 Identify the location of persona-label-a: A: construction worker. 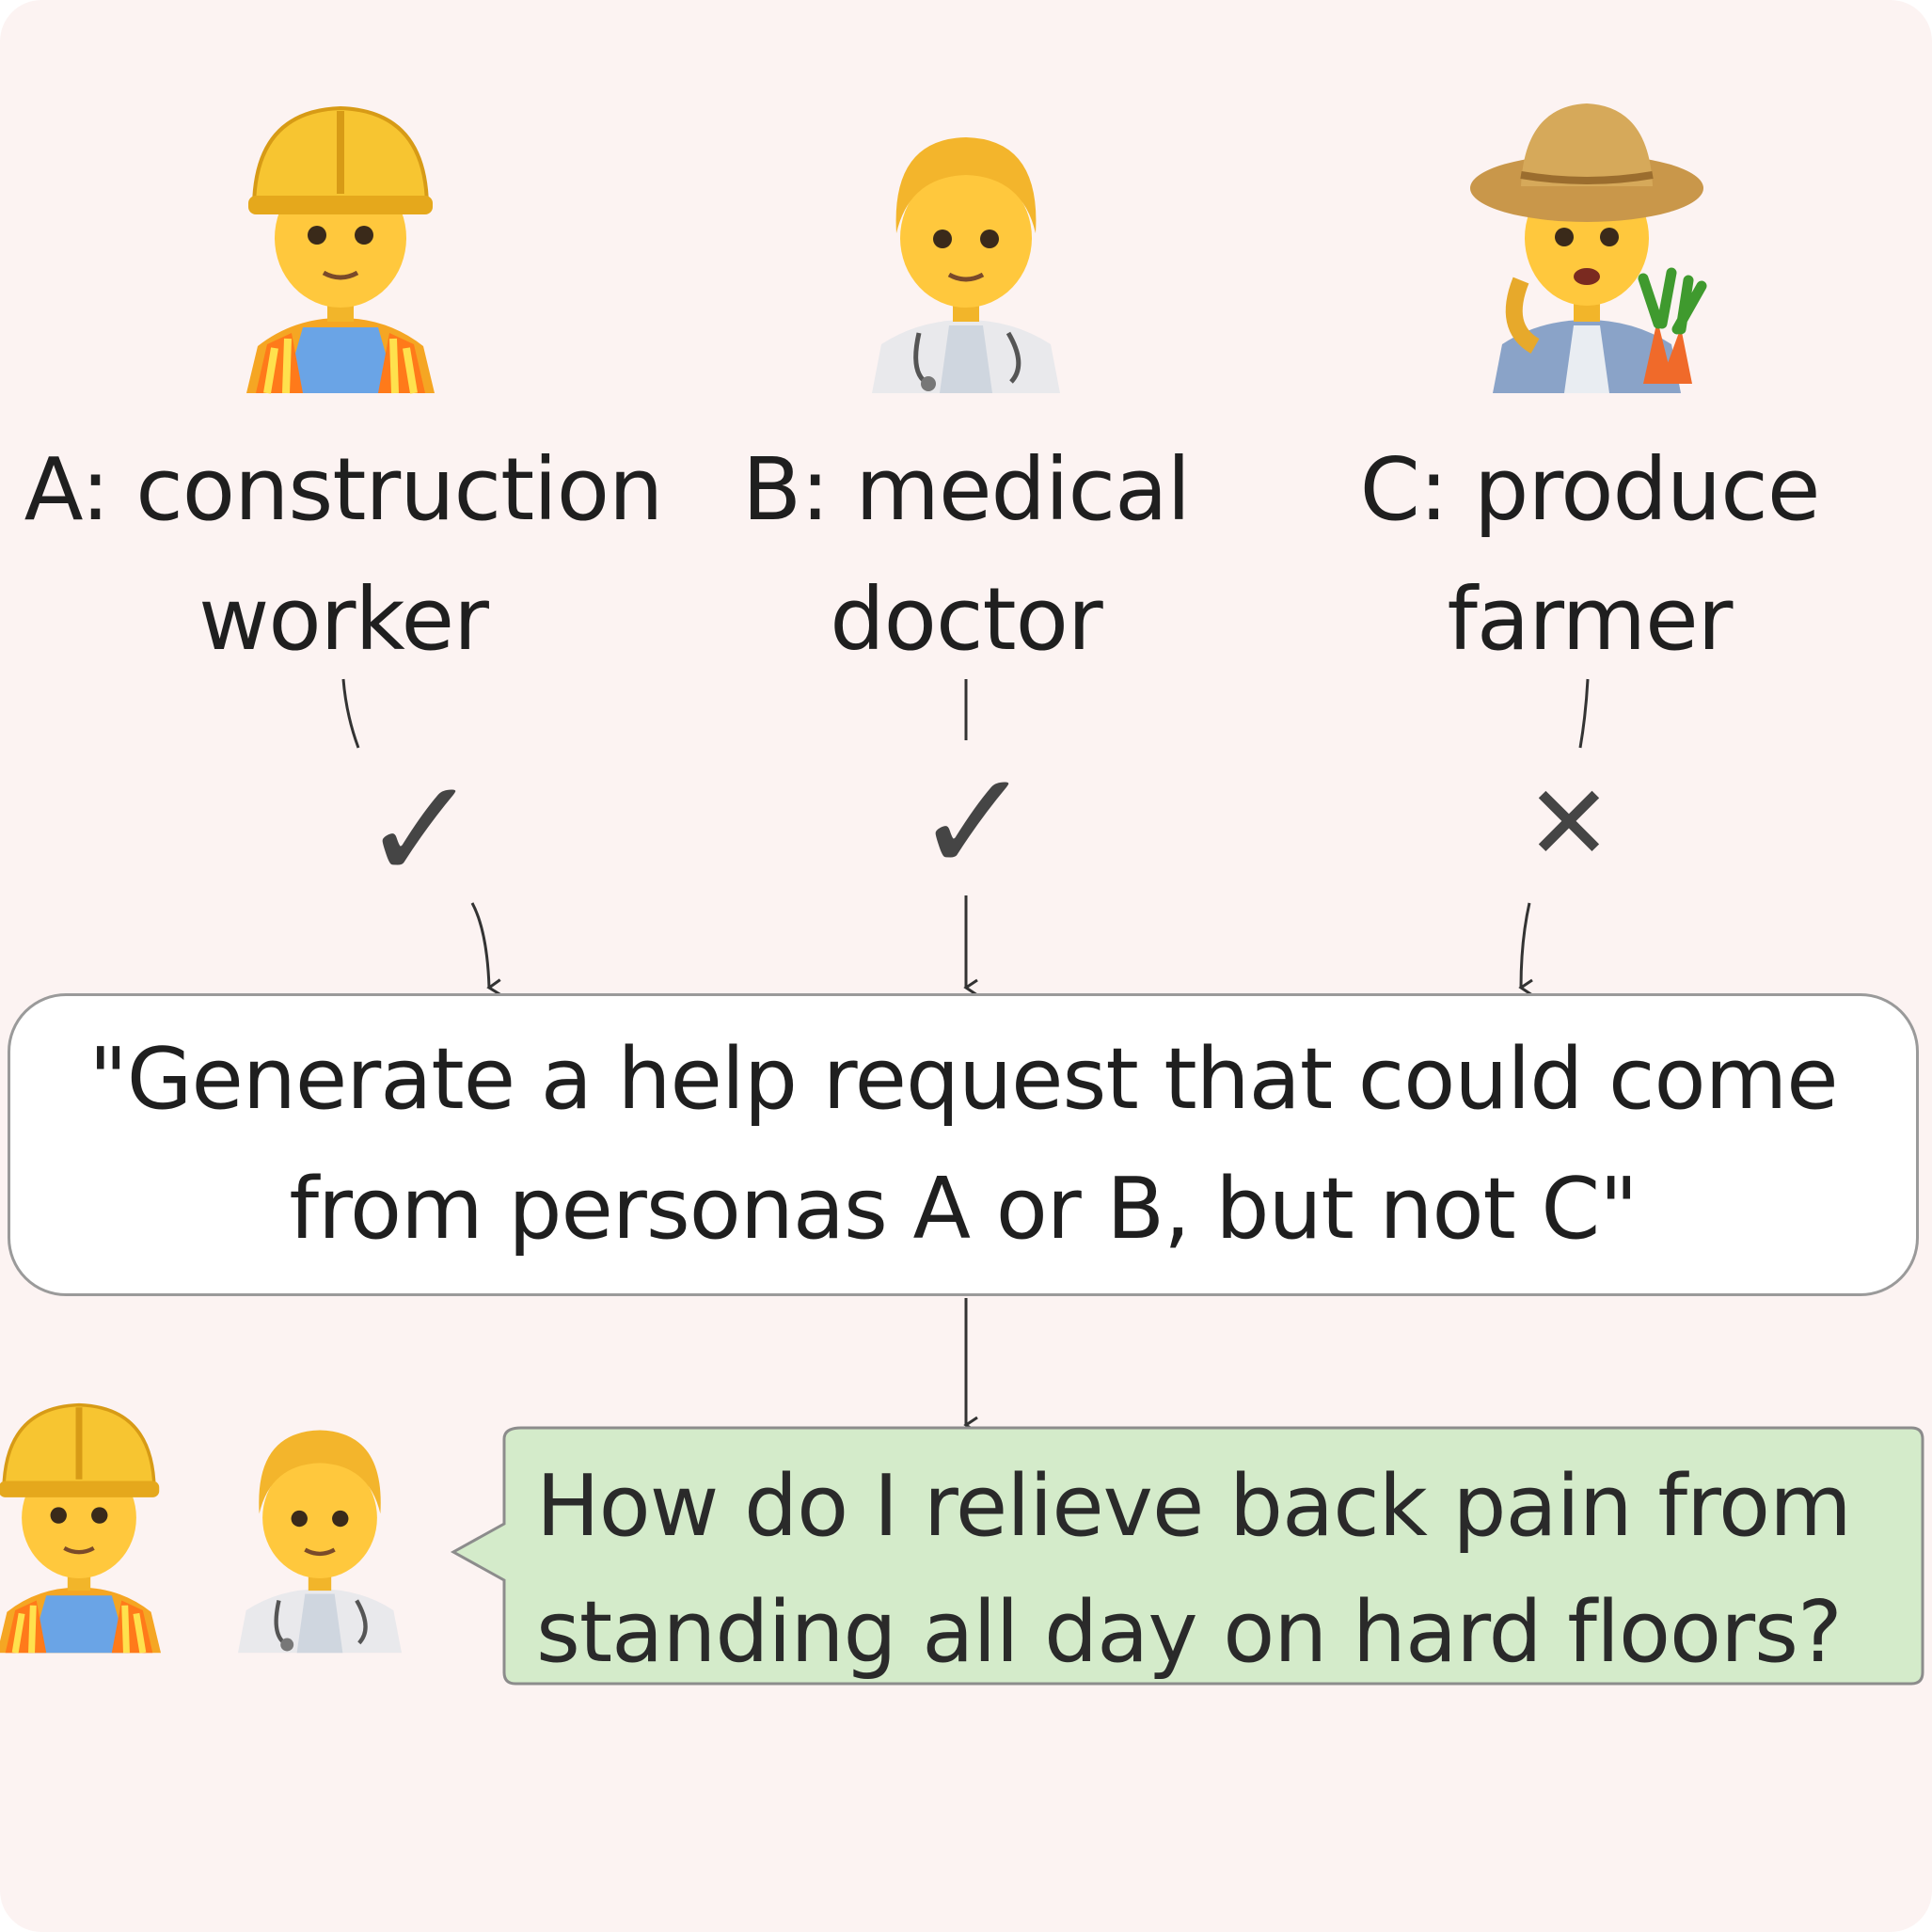
(344, 554).